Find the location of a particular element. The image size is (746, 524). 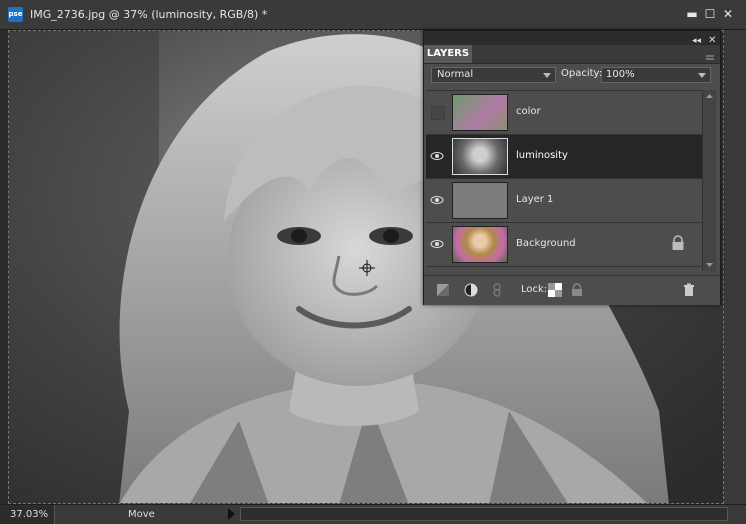

zoom-level: 37.03% is located at coordinates (27, 514).